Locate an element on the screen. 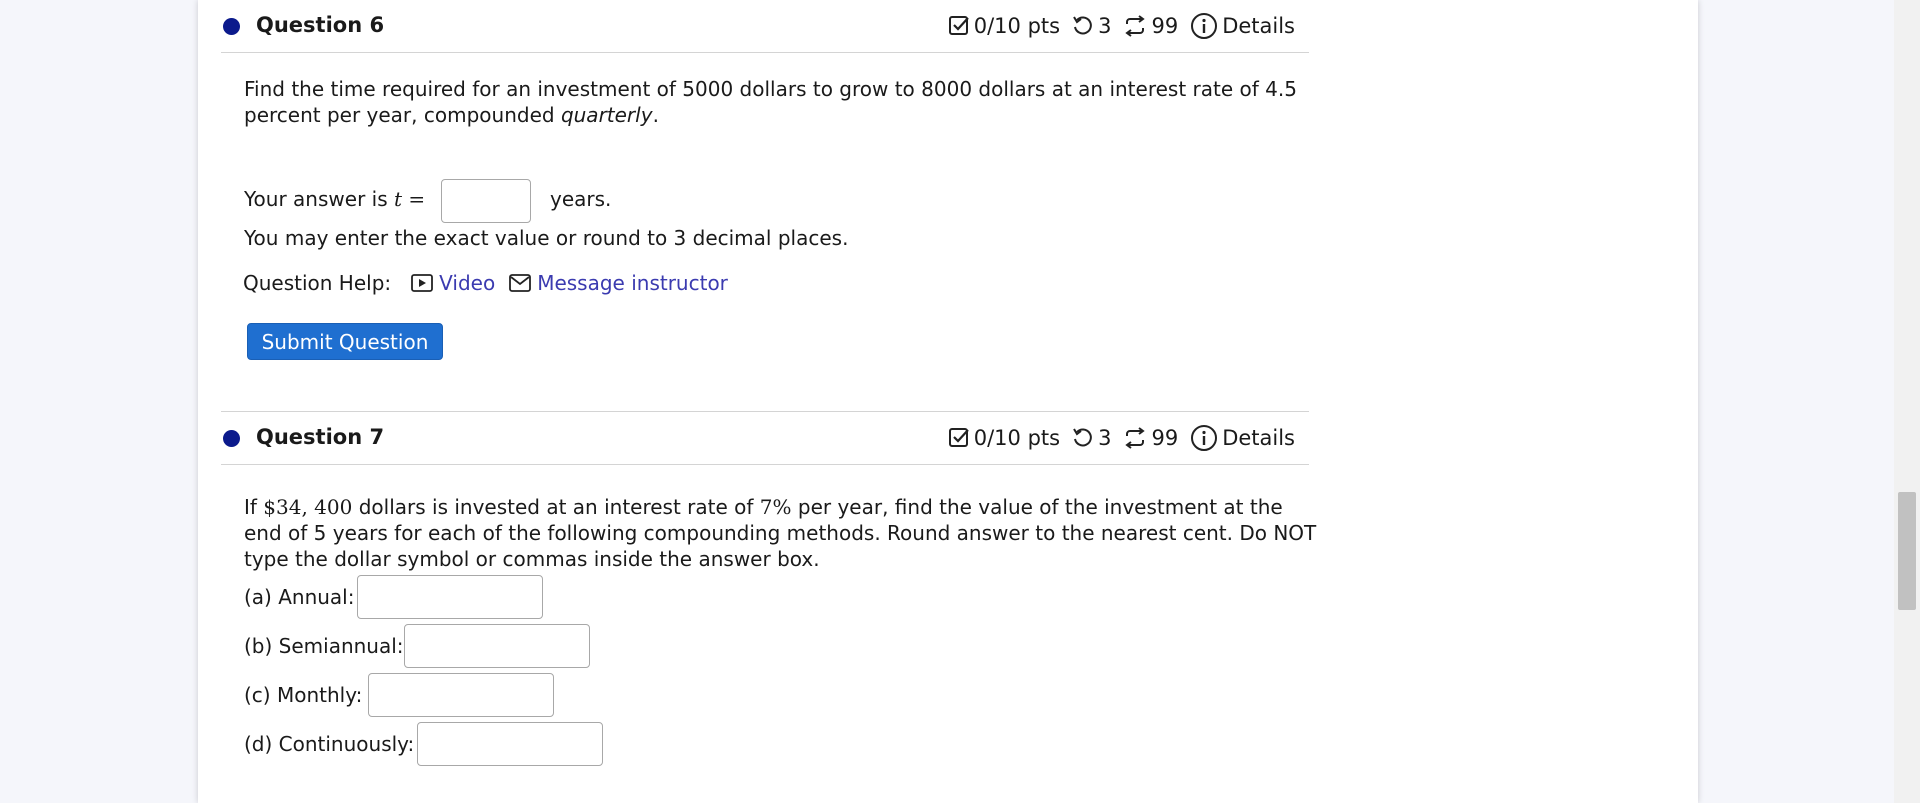  video-icon is located at coordinates (422, 283).